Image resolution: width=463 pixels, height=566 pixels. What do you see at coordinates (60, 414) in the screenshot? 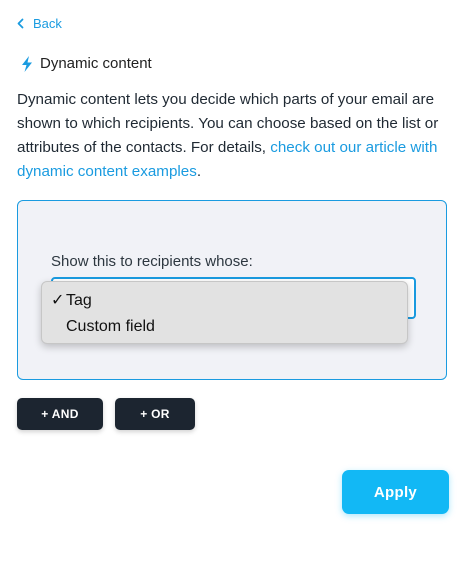
I see `add-and-button: + AND` at bounding box center [60, 414].